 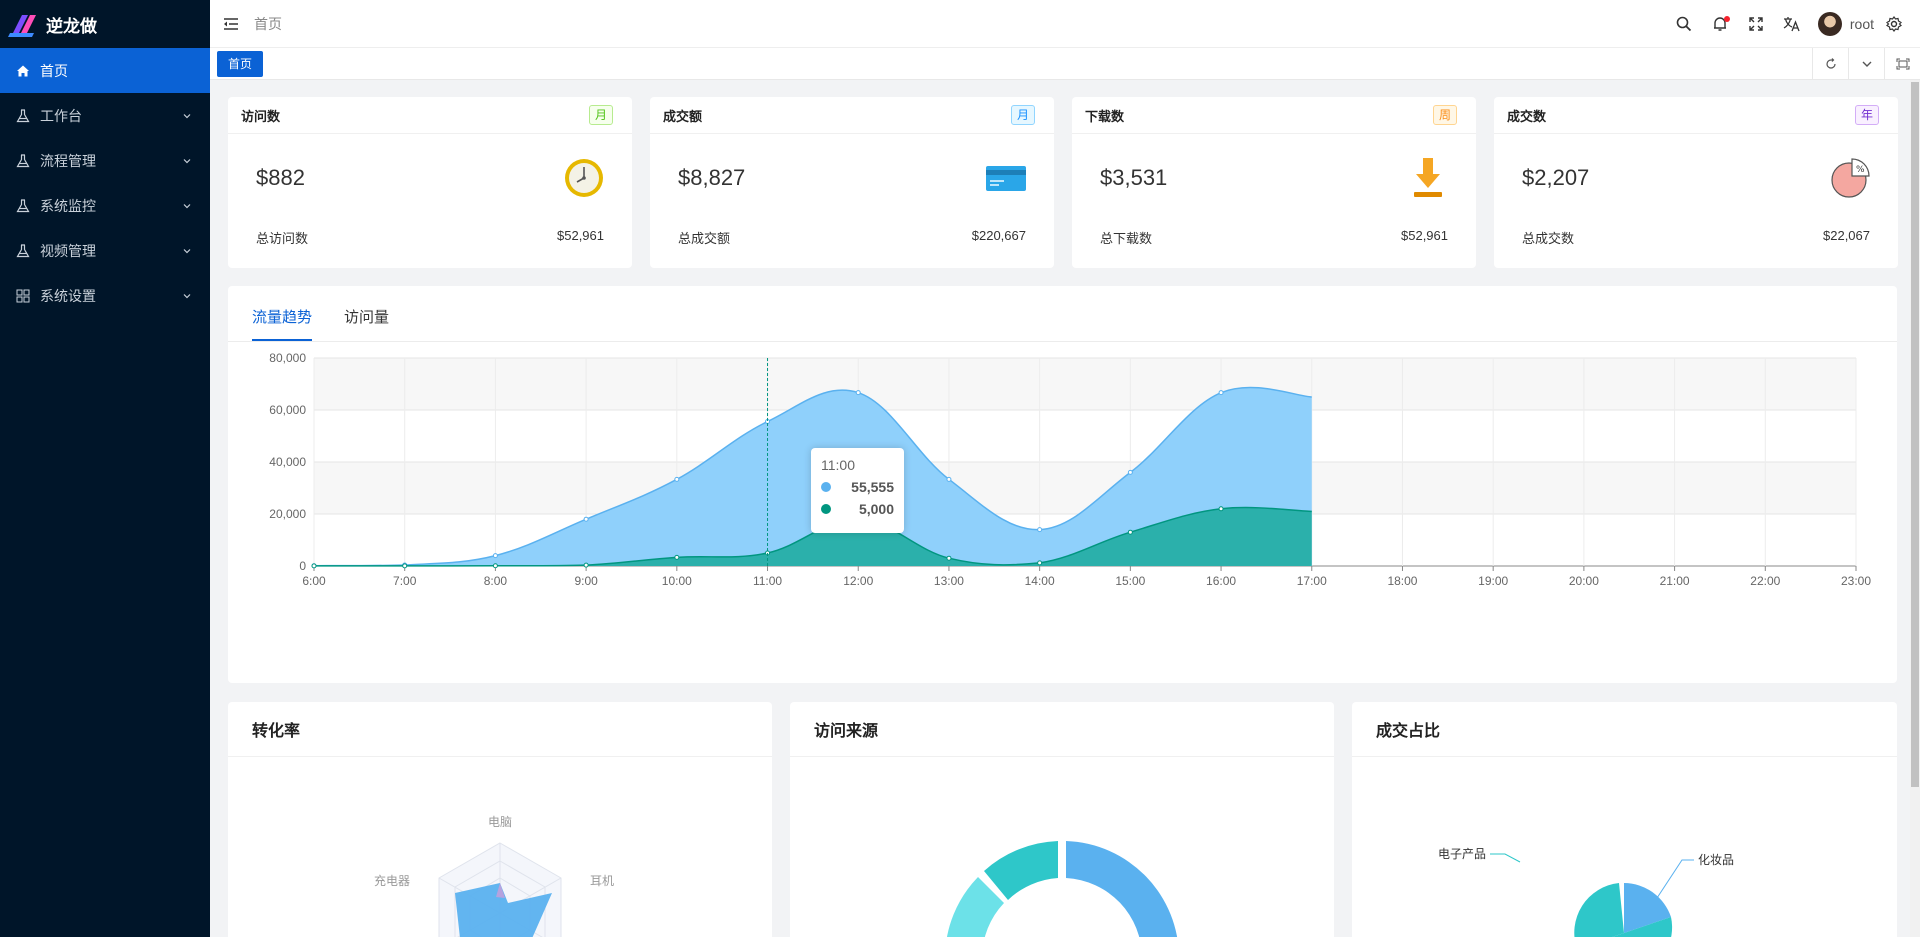 What do you see at coordinates (1130, 581) in the screenshot?
I see `x-tick-label: 15:00` at bounding box center [1130, 581].